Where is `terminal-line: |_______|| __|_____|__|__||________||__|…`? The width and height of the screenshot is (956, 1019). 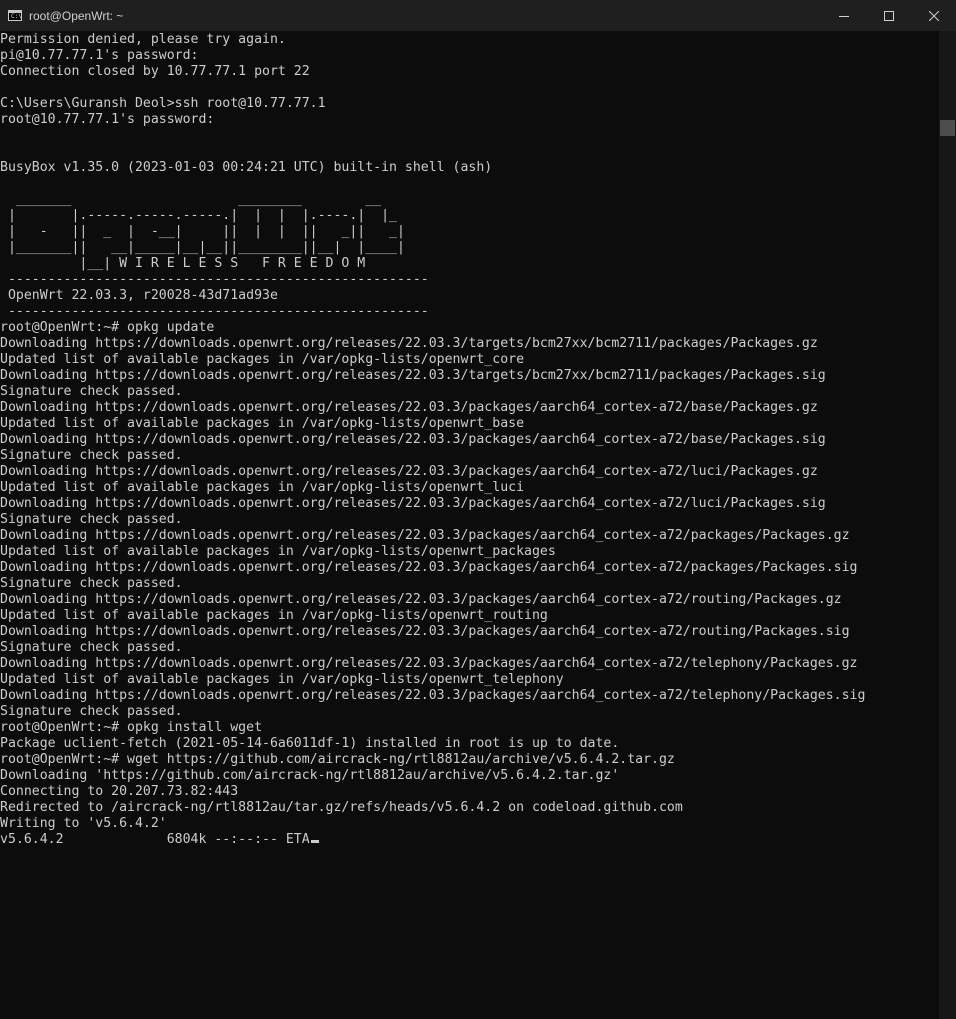
terminal-line: |_______|| __|_____|__|__||________||__|… is located at coordinates (202, 247).